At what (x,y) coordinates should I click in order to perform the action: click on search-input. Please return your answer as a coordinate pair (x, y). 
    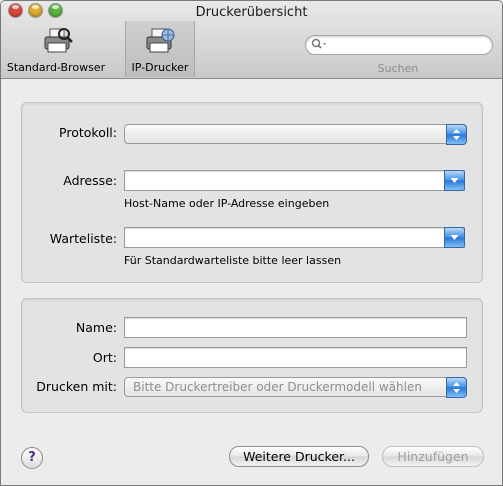
    Looking at the image, I should click on (399, 45).